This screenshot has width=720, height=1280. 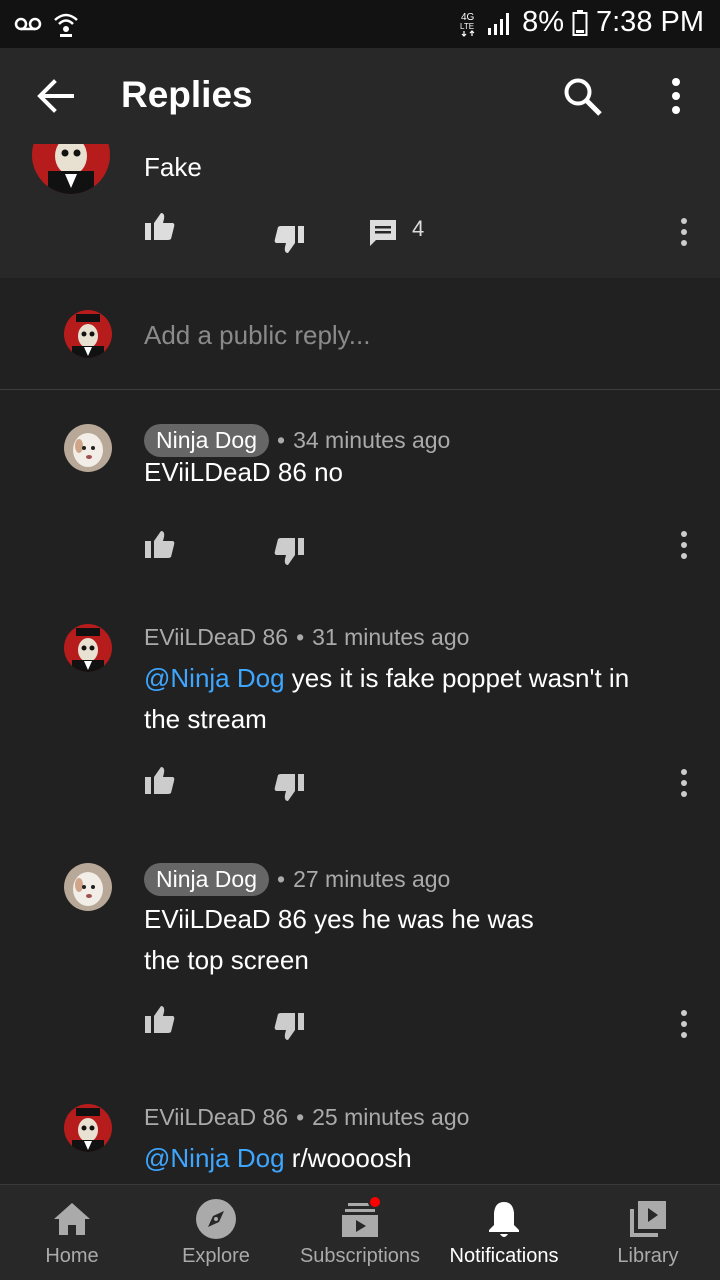 What do you see at coordinates (56, 96) in the screenshot?
I see `back-arrow-icon` at bounding box center [56, 96].